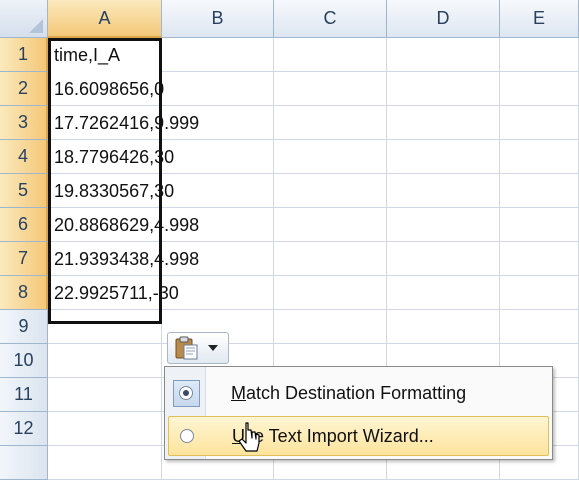  Describe the element at coordinates (105, 181) in the screenshot. I see `copy-marquee-selection` at that location.